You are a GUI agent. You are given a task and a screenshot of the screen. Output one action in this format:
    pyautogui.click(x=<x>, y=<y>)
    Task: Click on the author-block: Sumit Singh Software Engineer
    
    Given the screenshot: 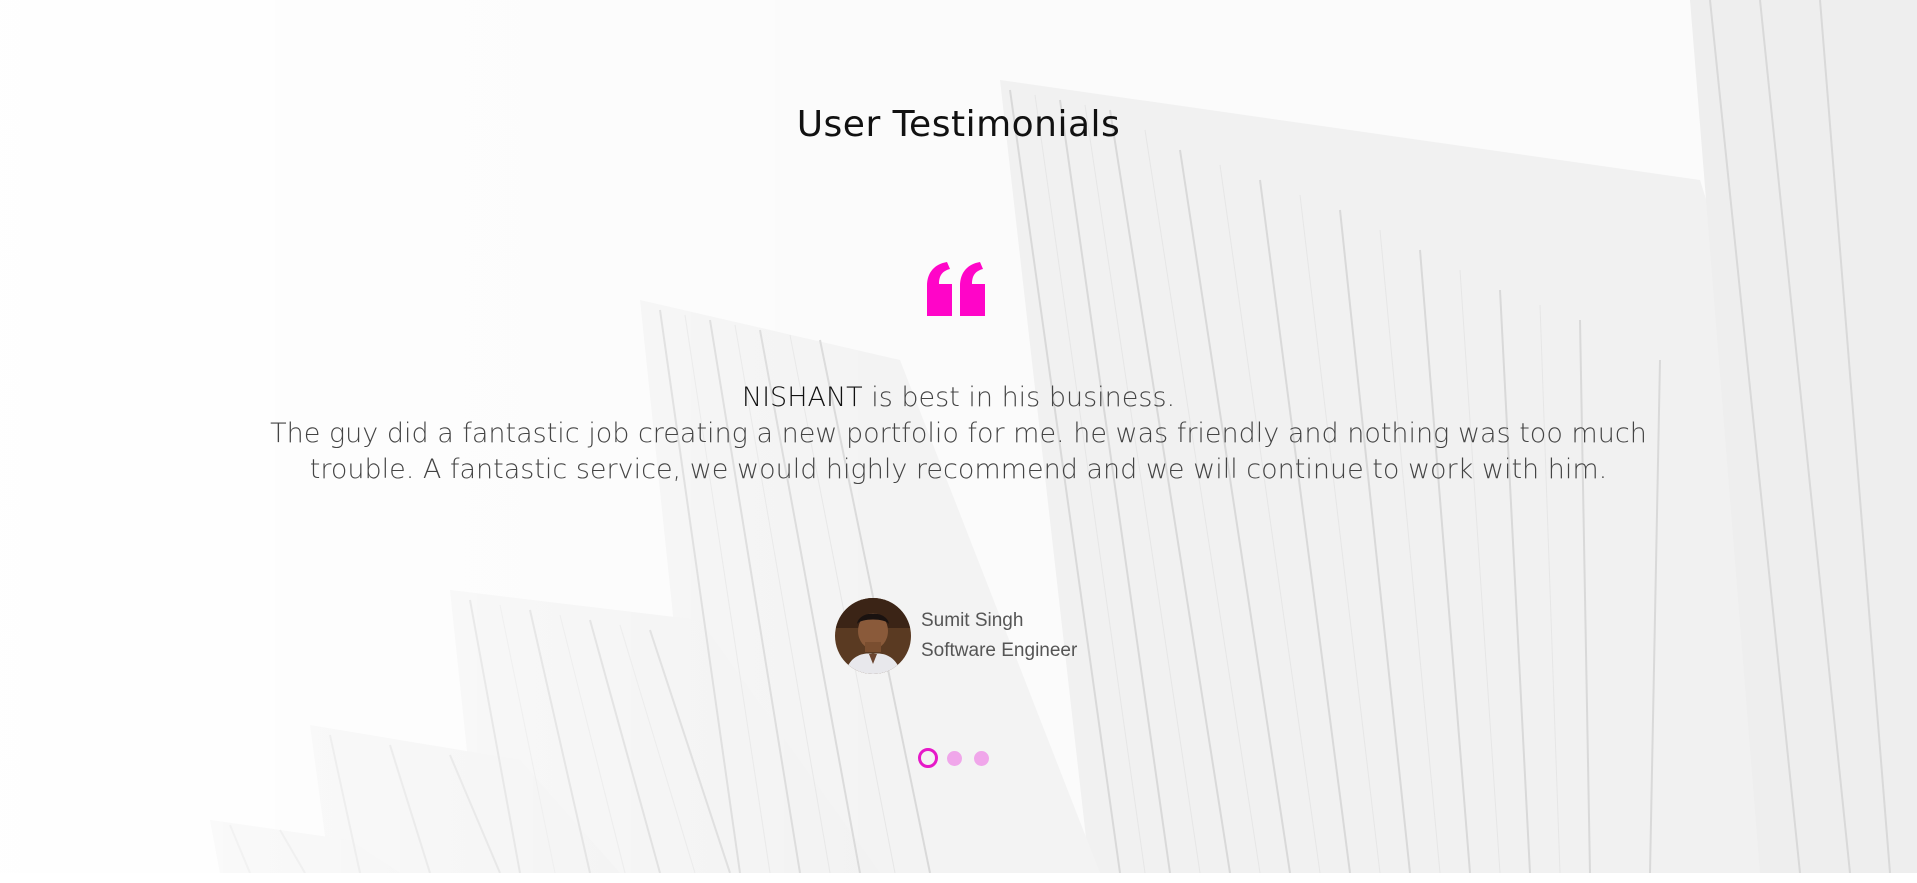 What is the action you would take?
    pyautogui.click(x=956, y=636)
    